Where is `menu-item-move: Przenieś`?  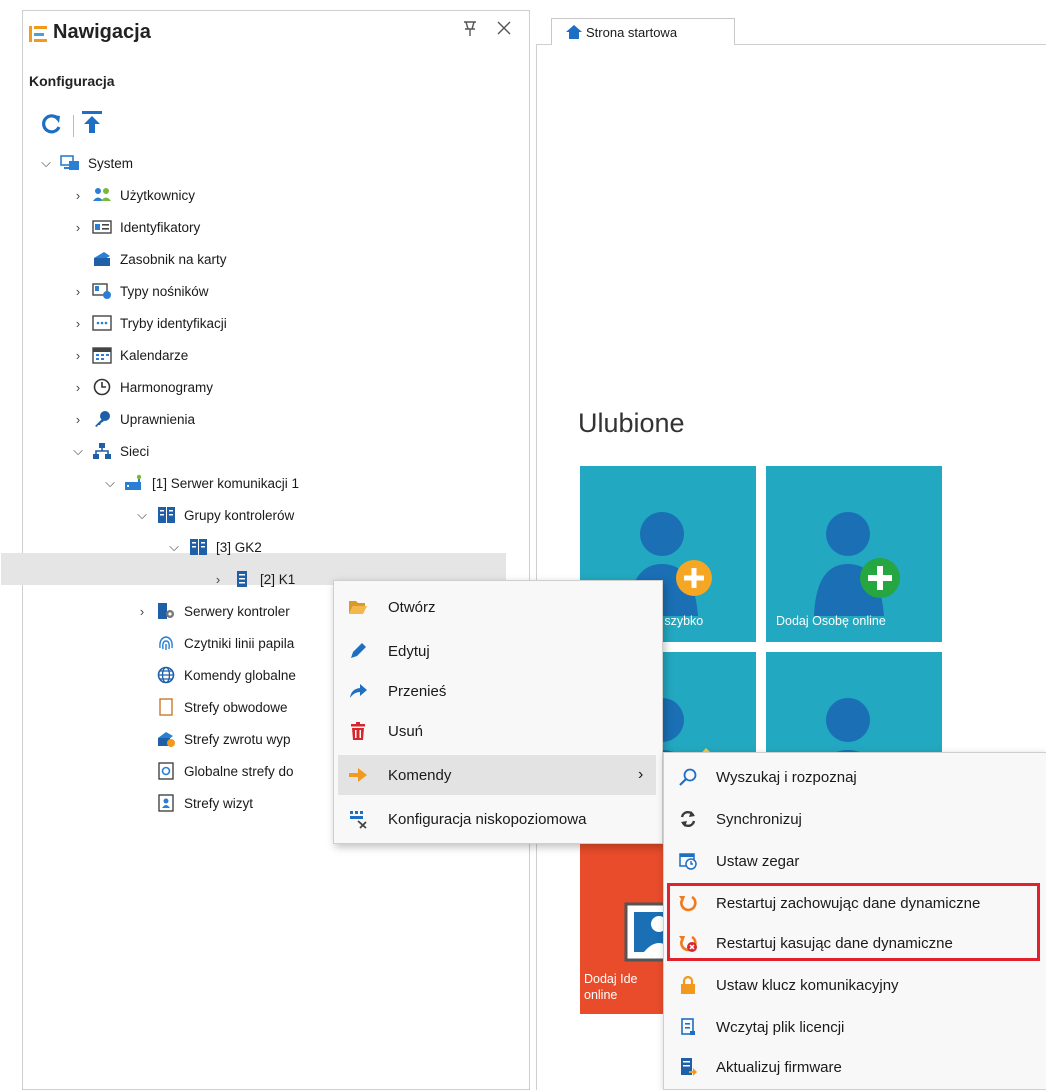
menu-item-move: Przenieś is located at coordinates (498, 691).